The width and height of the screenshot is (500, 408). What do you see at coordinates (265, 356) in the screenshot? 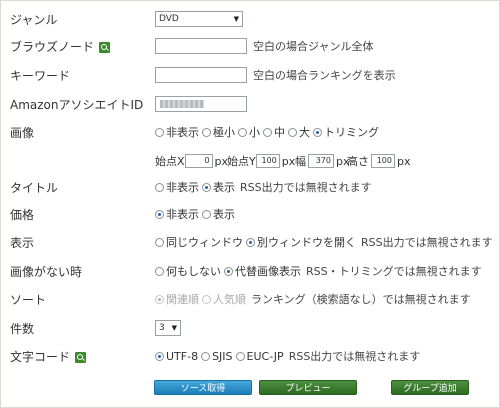
I see `charset-option-label: EUC-JP` at bounding box center [265, 356].